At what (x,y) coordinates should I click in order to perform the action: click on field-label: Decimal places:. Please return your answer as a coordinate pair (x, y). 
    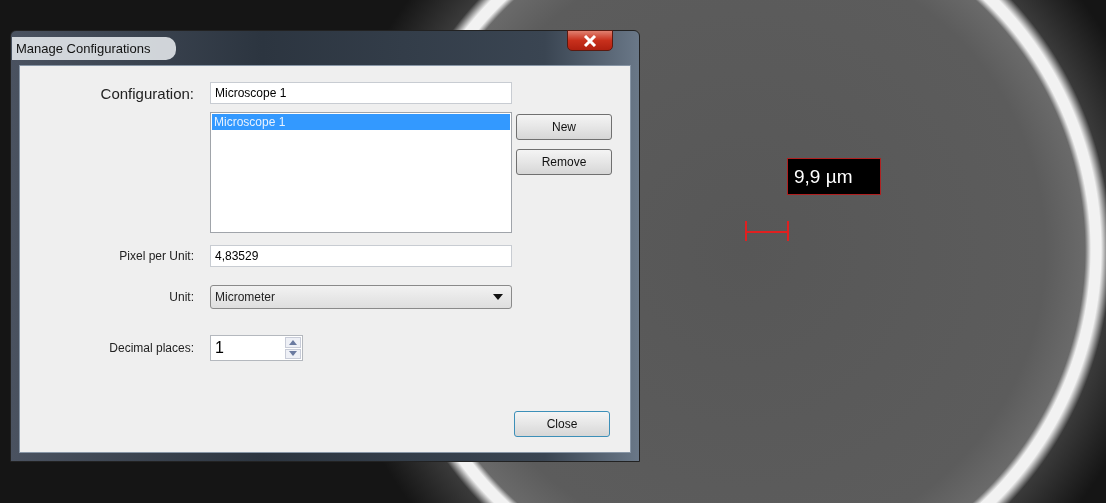
    Looking at the image, I should click on (151, 348).